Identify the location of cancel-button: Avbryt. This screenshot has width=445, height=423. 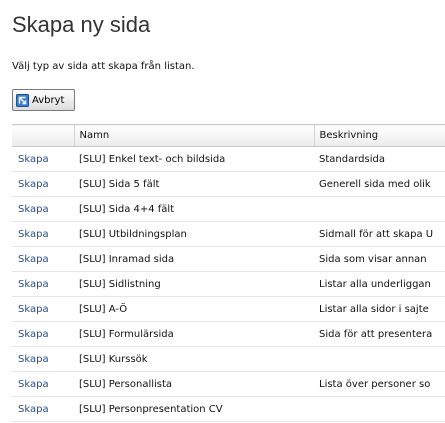
(43, 100).